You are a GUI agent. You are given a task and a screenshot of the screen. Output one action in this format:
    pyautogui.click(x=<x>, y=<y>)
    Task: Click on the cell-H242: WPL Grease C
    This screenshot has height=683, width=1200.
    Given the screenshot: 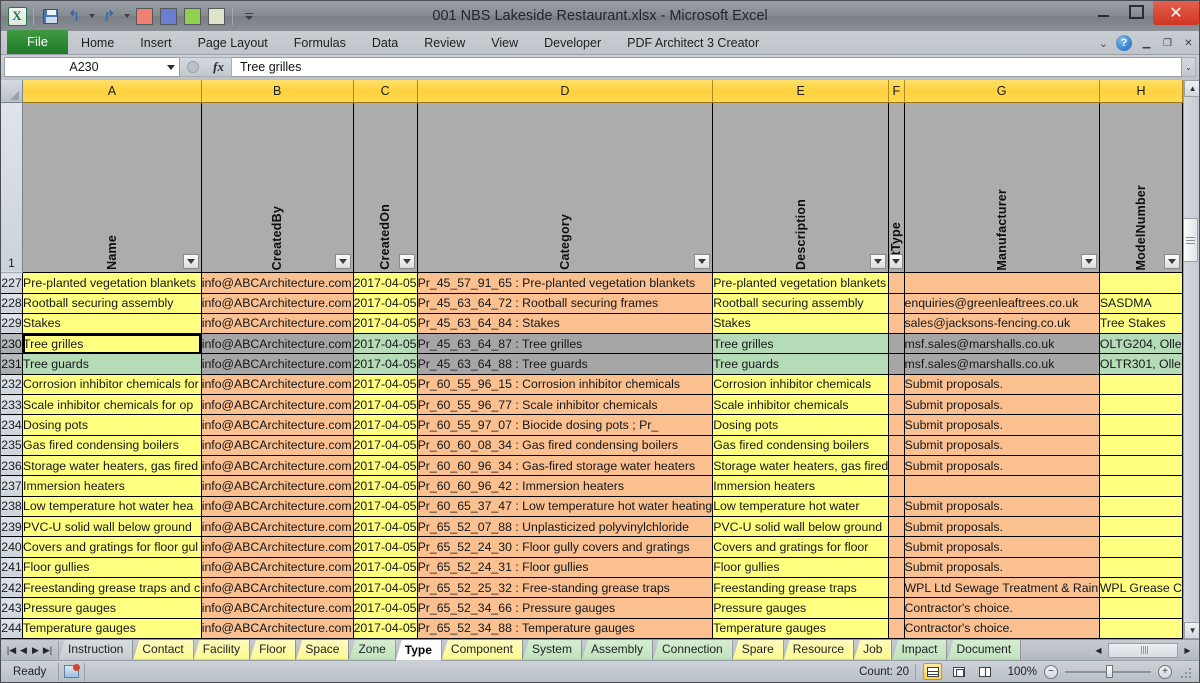 What is the action you would take?
    pyautogui.click(x=1141, y=588)
    